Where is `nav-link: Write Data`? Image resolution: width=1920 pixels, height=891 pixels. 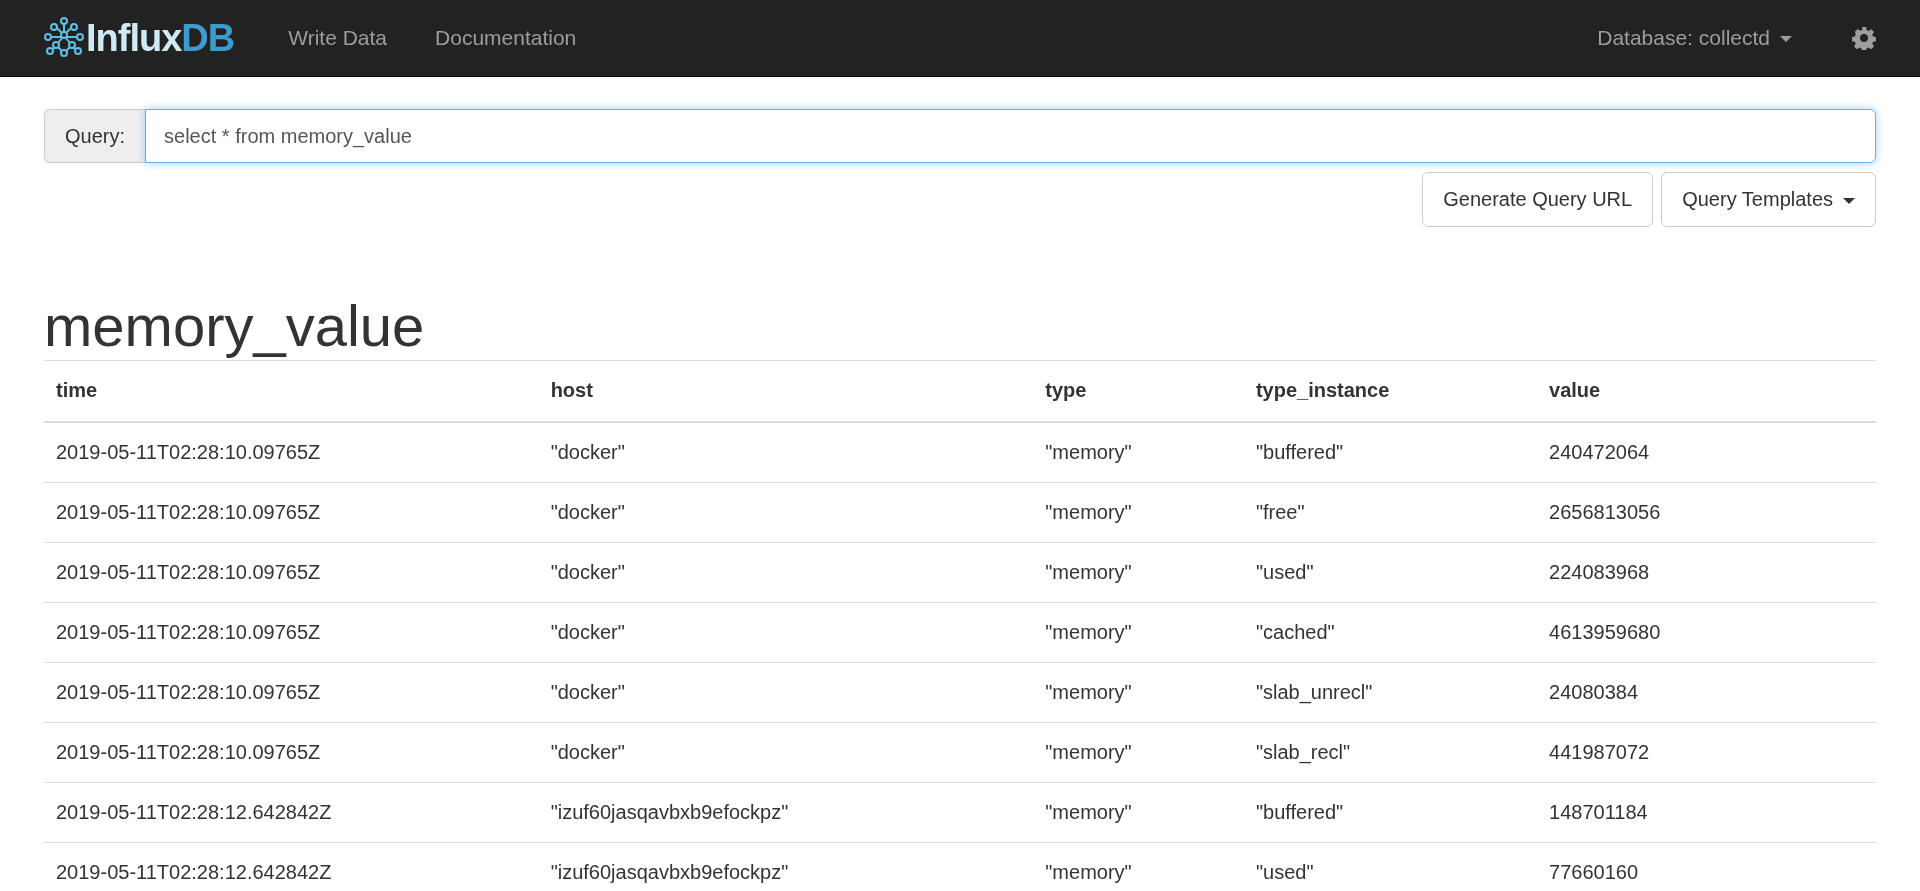
nav-link: Write Data is located at coordinates (338, 38).